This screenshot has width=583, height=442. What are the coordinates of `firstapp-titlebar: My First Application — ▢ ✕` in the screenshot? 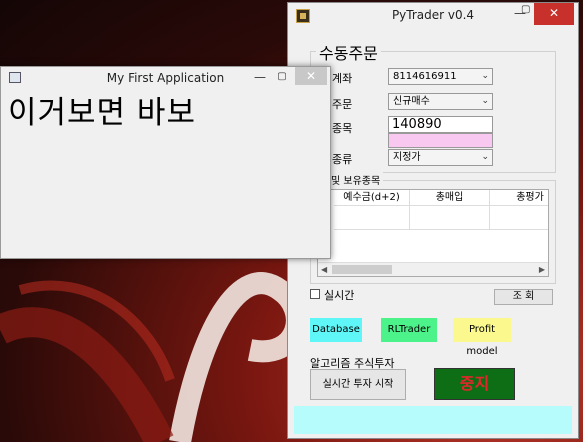 It's located at (165, 78).